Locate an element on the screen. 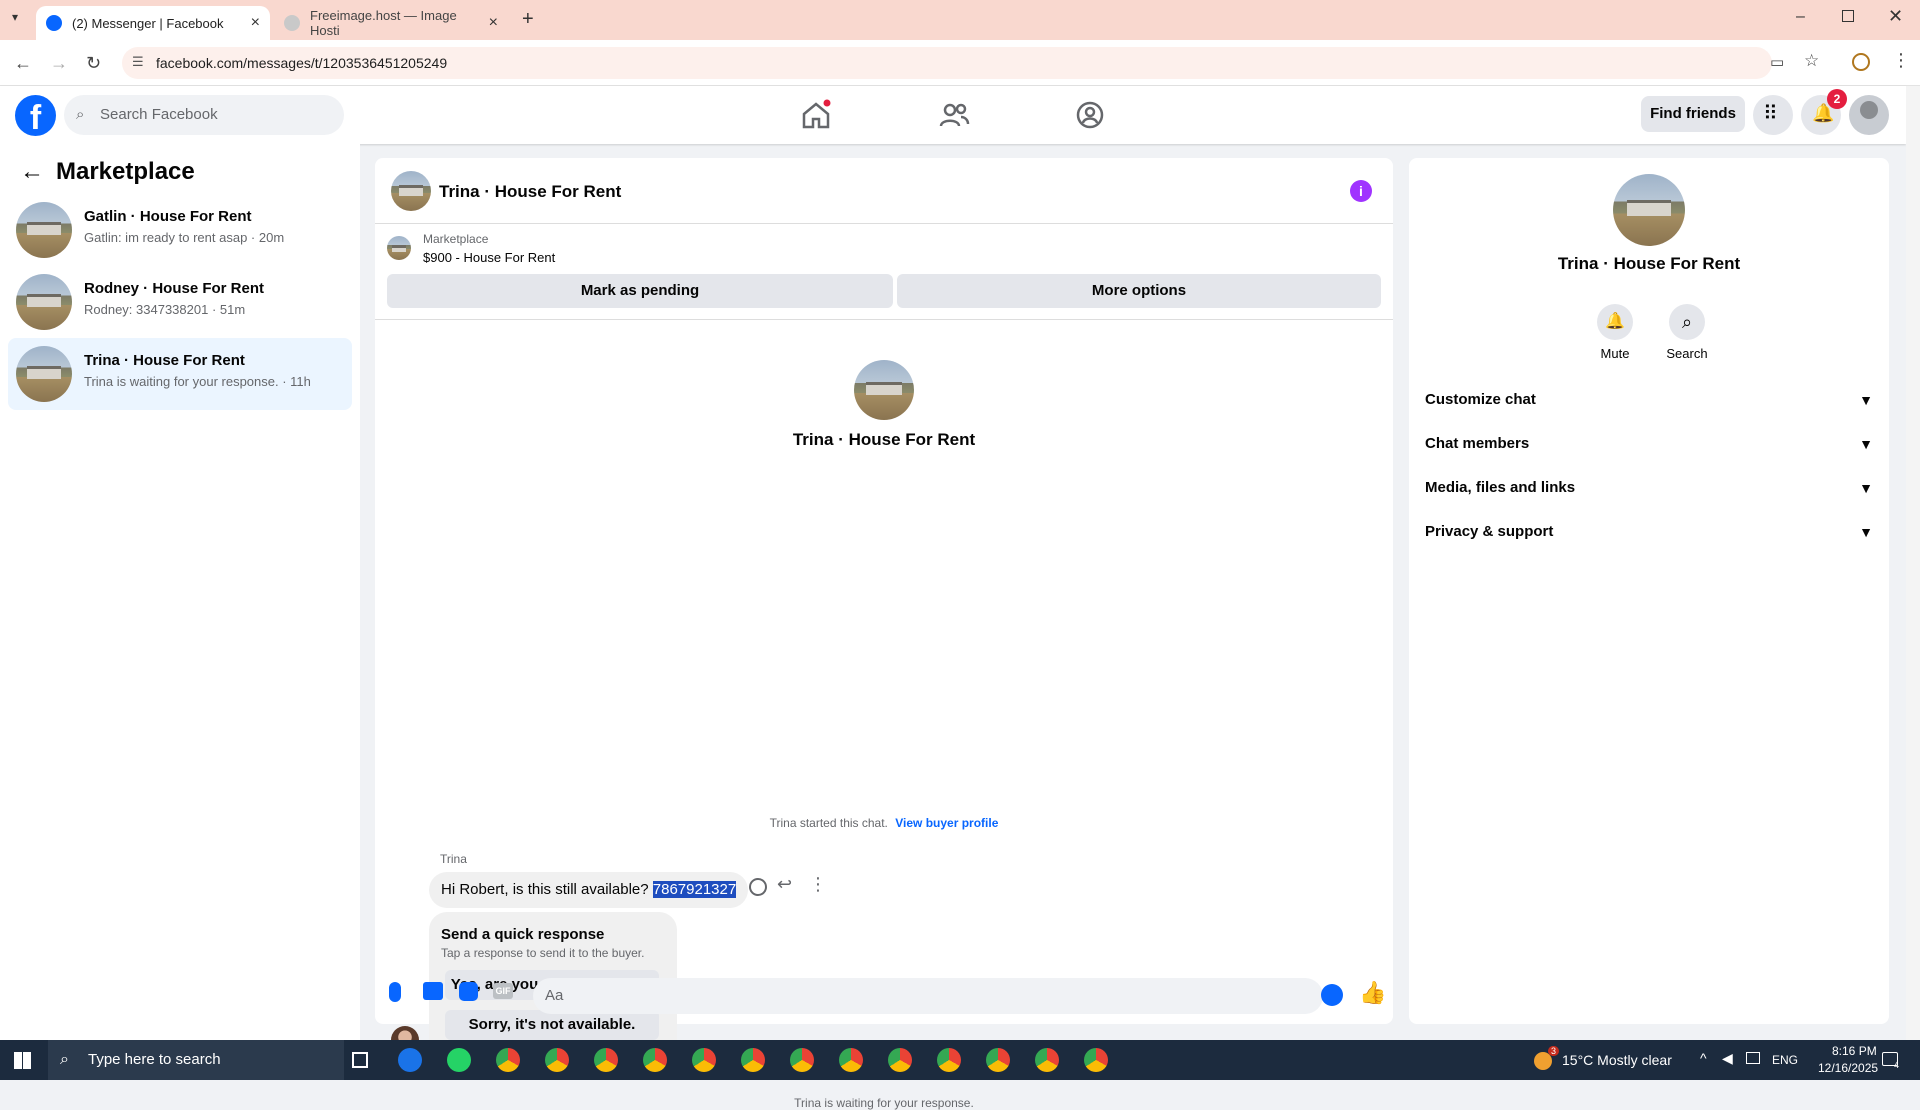  profile-icon is located at coordinates (1861, 62).